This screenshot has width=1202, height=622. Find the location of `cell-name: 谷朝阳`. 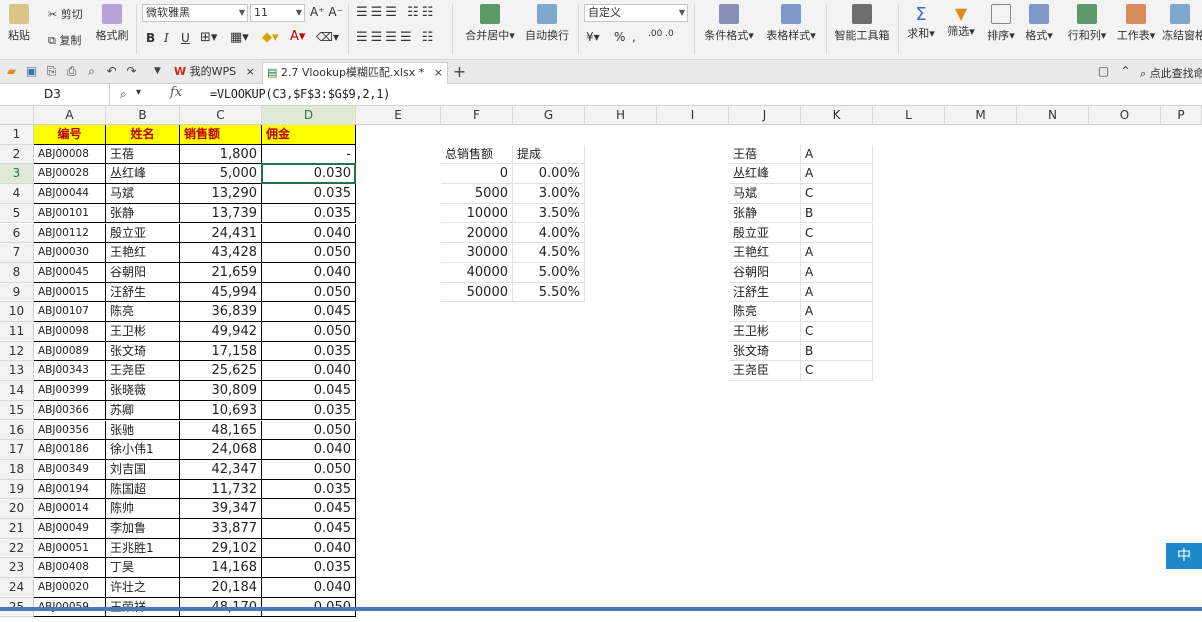

cell-name: 谷朝阳 is located at coordinates (143, 272).